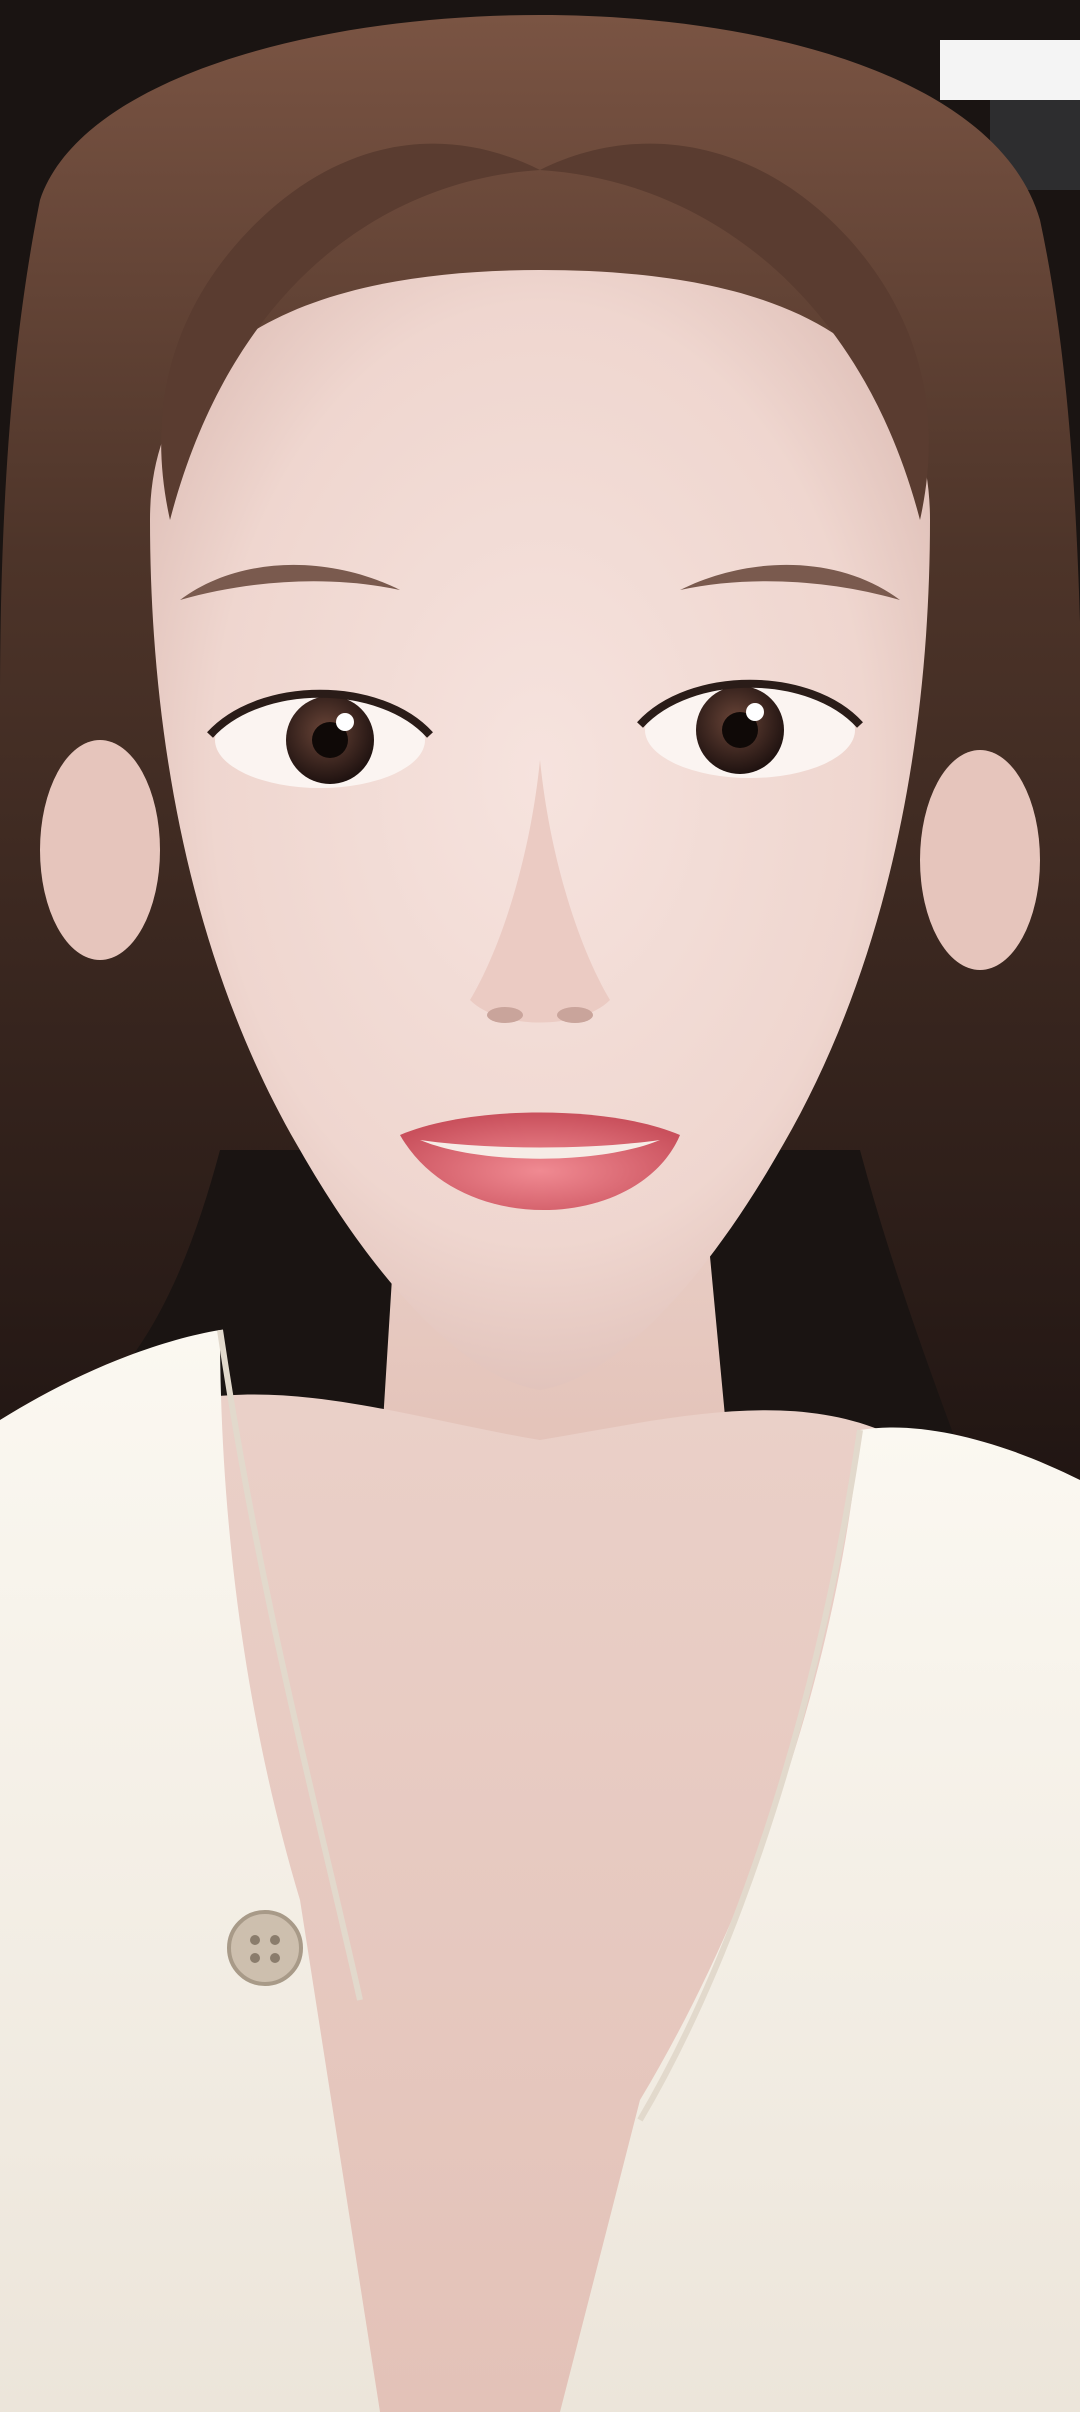 This screenshot has height=2412, width=1080. What do you see at coordinates (100, 850) in the screenshot?
I see `left-ear` at bounding box center [100, 850].